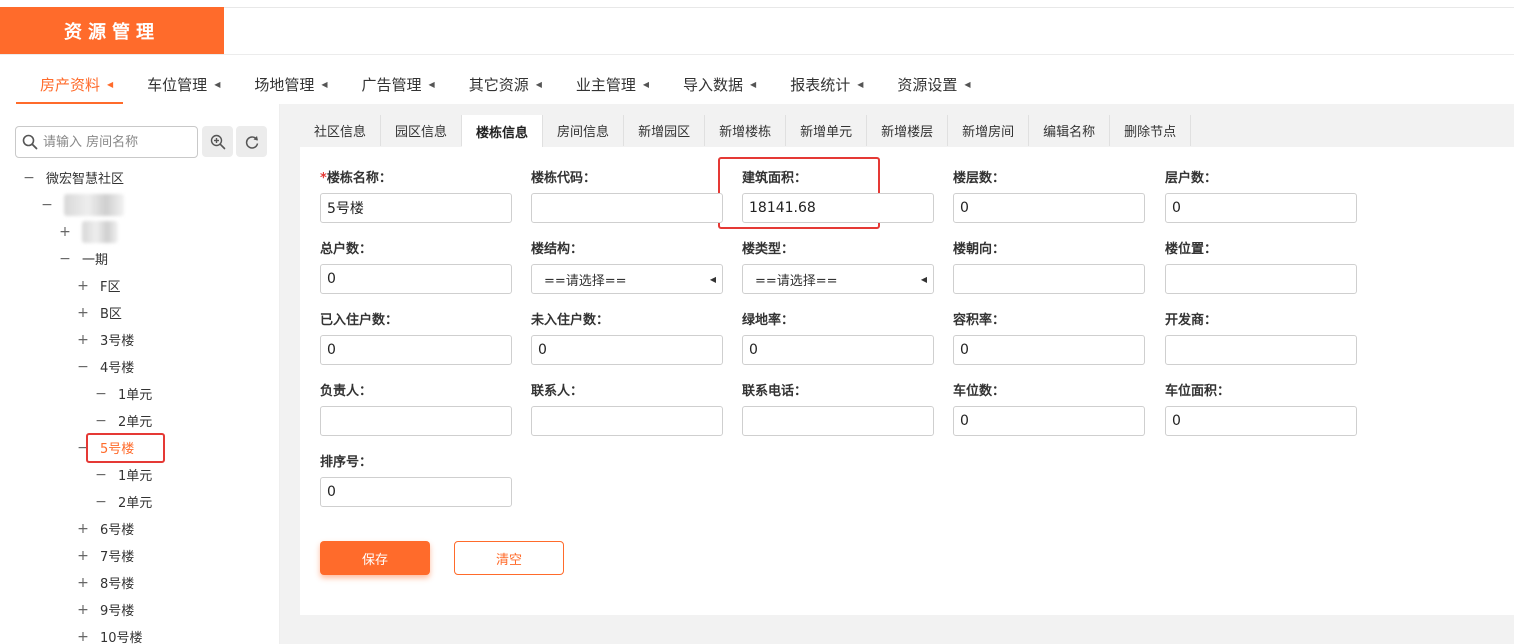 This screenshot has width=1514, height=644. I want to click on tree-node-label: 3号楼, so click(117, 339).